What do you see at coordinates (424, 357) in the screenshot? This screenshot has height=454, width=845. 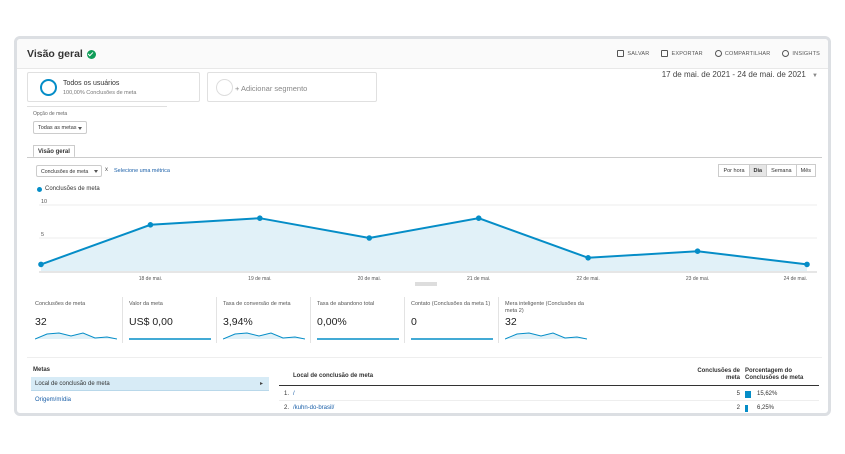 I see `section-divider` at bounding box center [424, 357].